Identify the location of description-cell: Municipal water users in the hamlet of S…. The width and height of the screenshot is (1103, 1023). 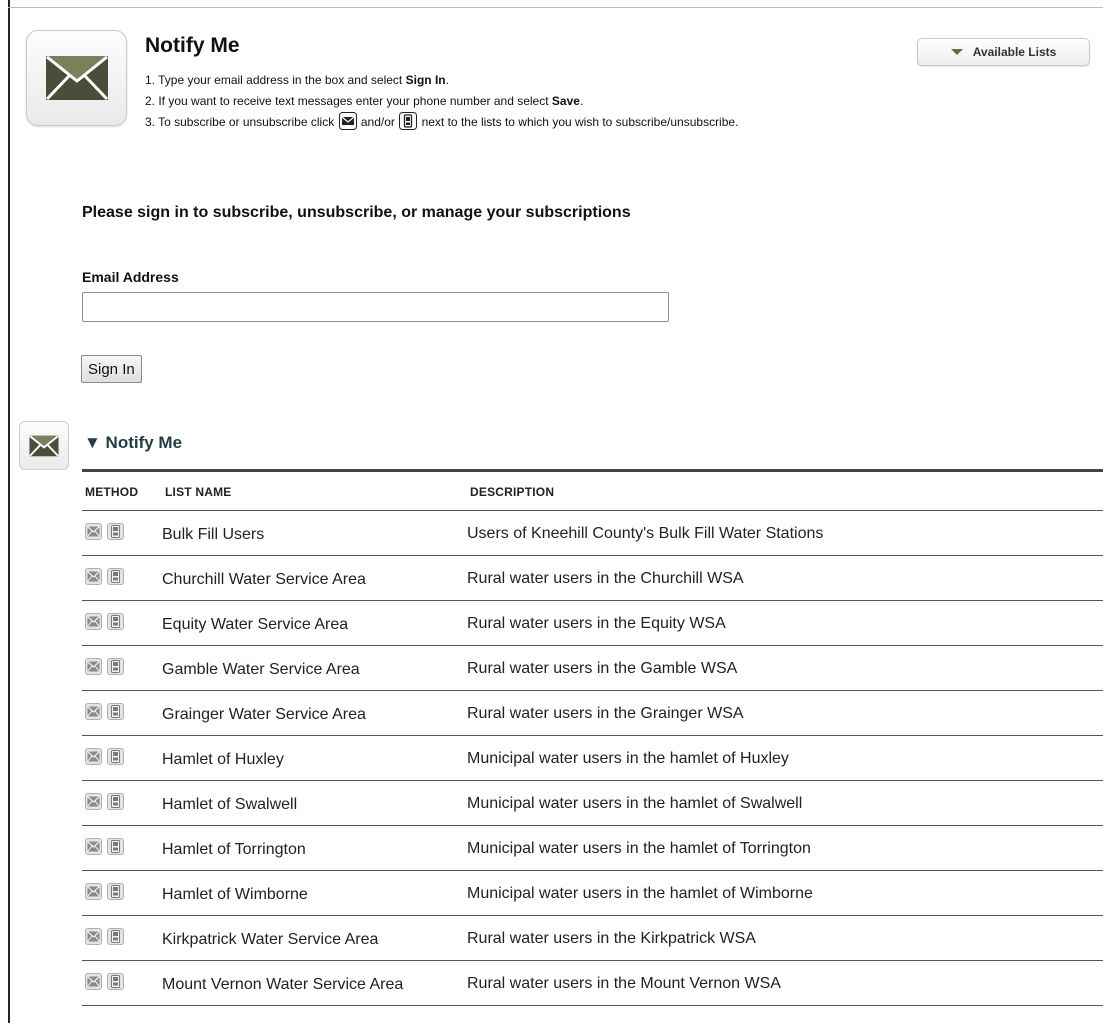
(785, 803).